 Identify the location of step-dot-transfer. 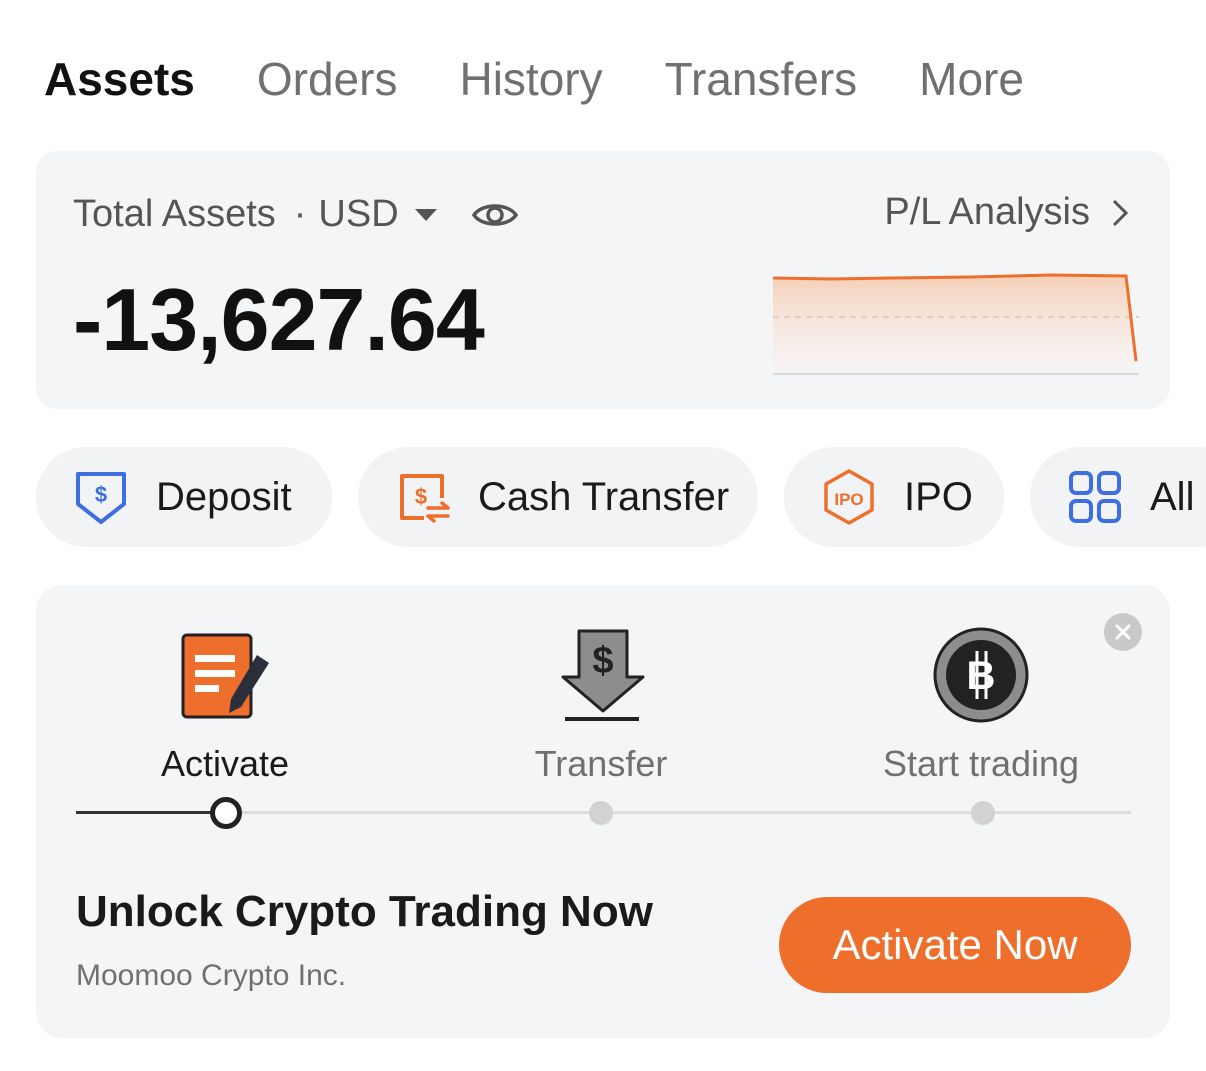
(601, 813).